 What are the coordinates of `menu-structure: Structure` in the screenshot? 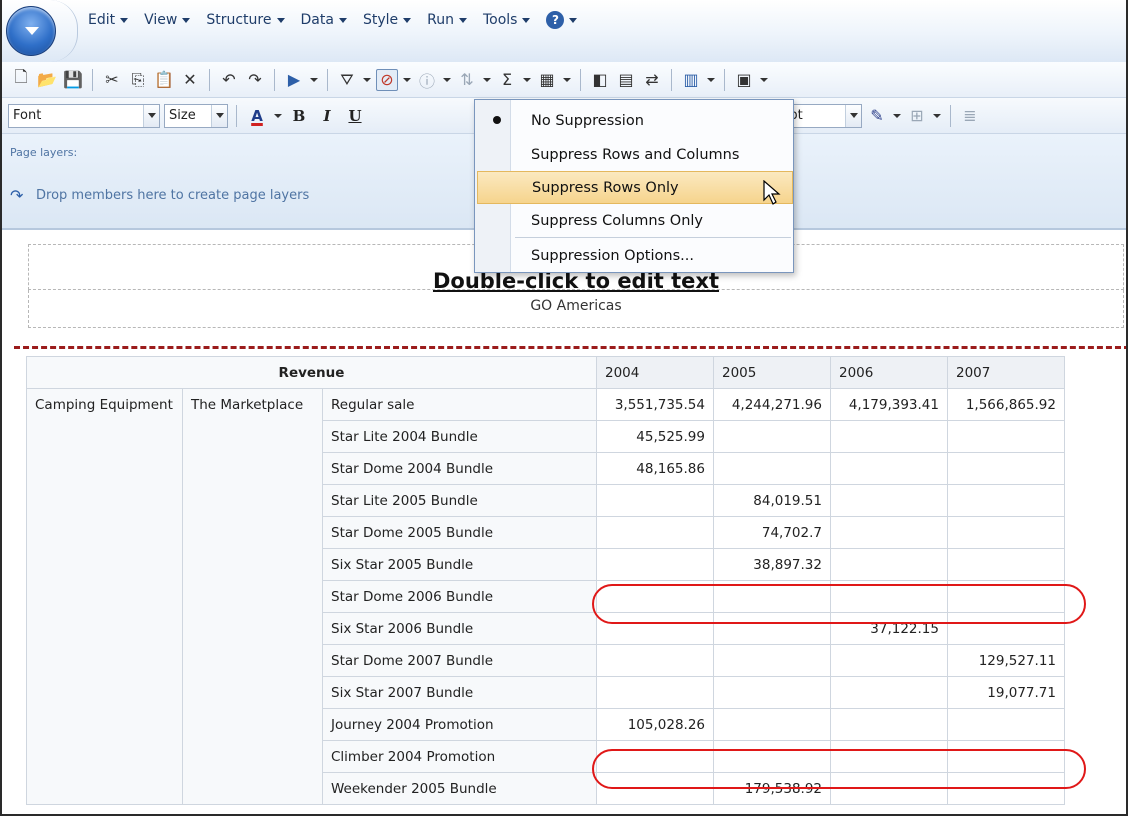 It's located at (245, 20).